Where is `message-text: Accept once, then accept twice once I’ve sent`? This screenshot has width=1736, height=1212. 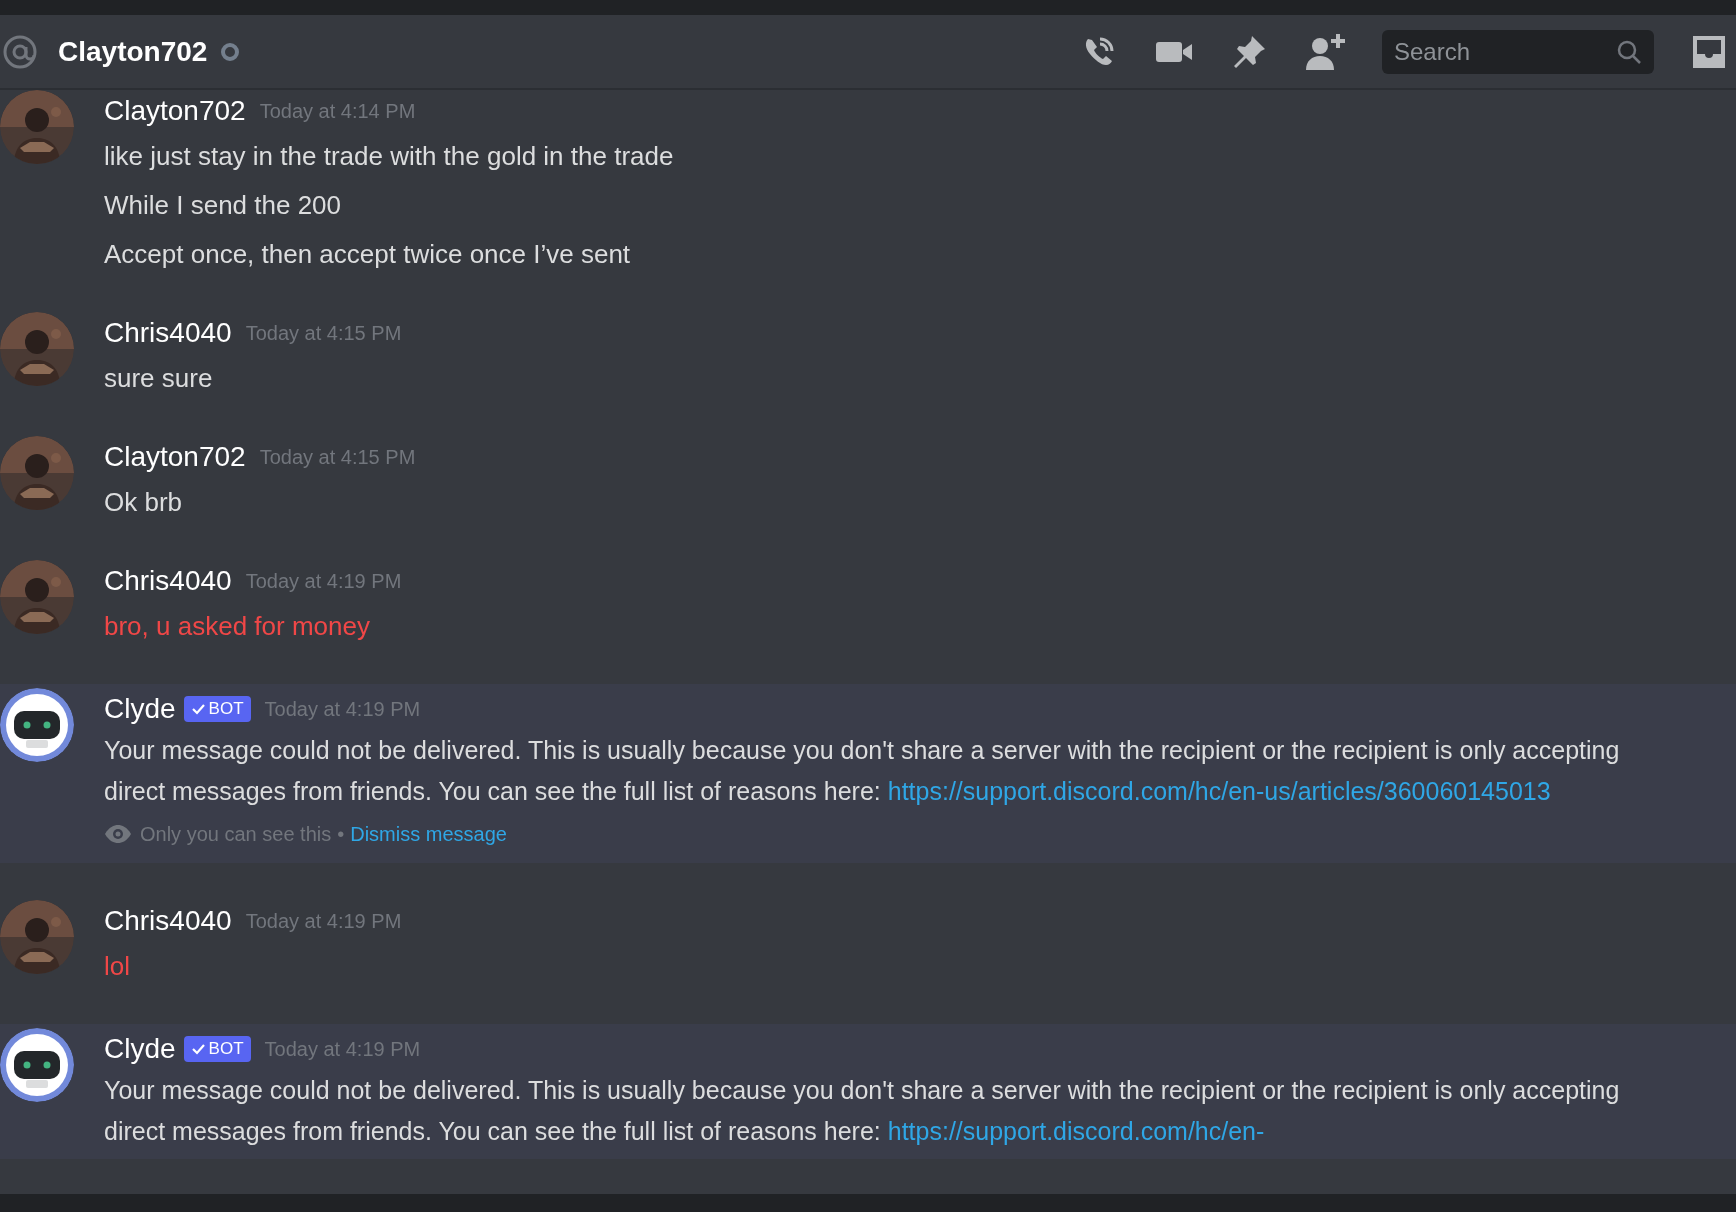 message-text: Accept once, then accept twice once I’ve sent is located at coordinates (368, 254).